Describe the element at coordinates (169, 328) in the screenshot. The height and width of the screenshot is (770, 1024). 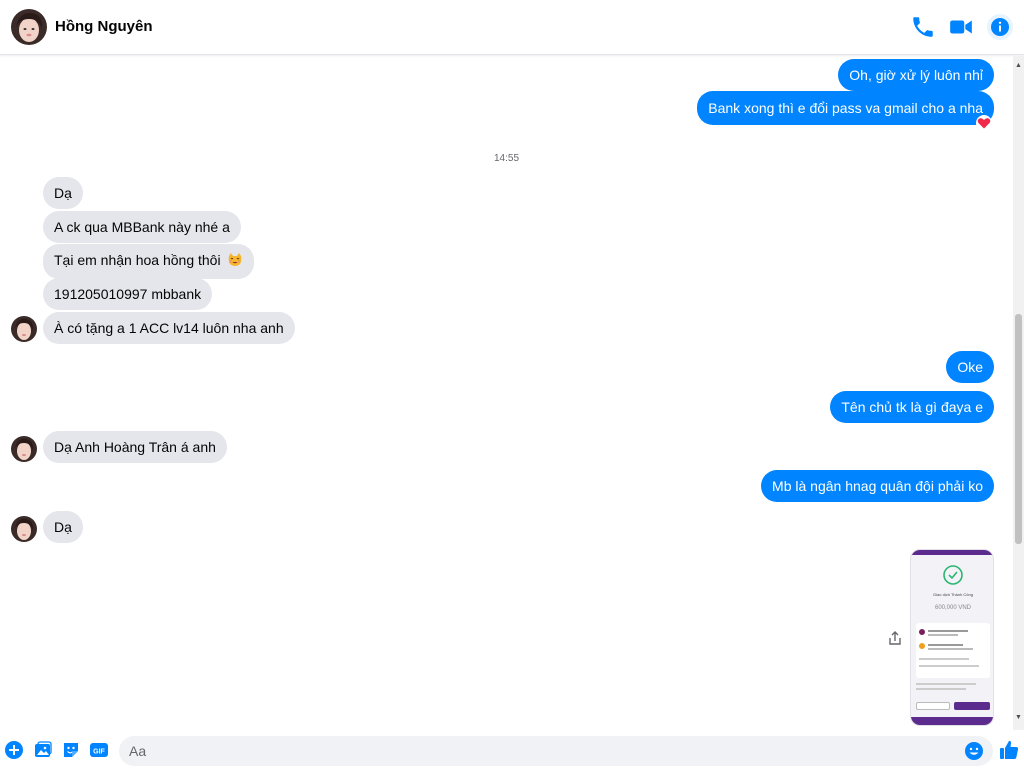
I see `message-incoming: À có tặng a 1 ACC lv14 luôn nha anh` at that location.